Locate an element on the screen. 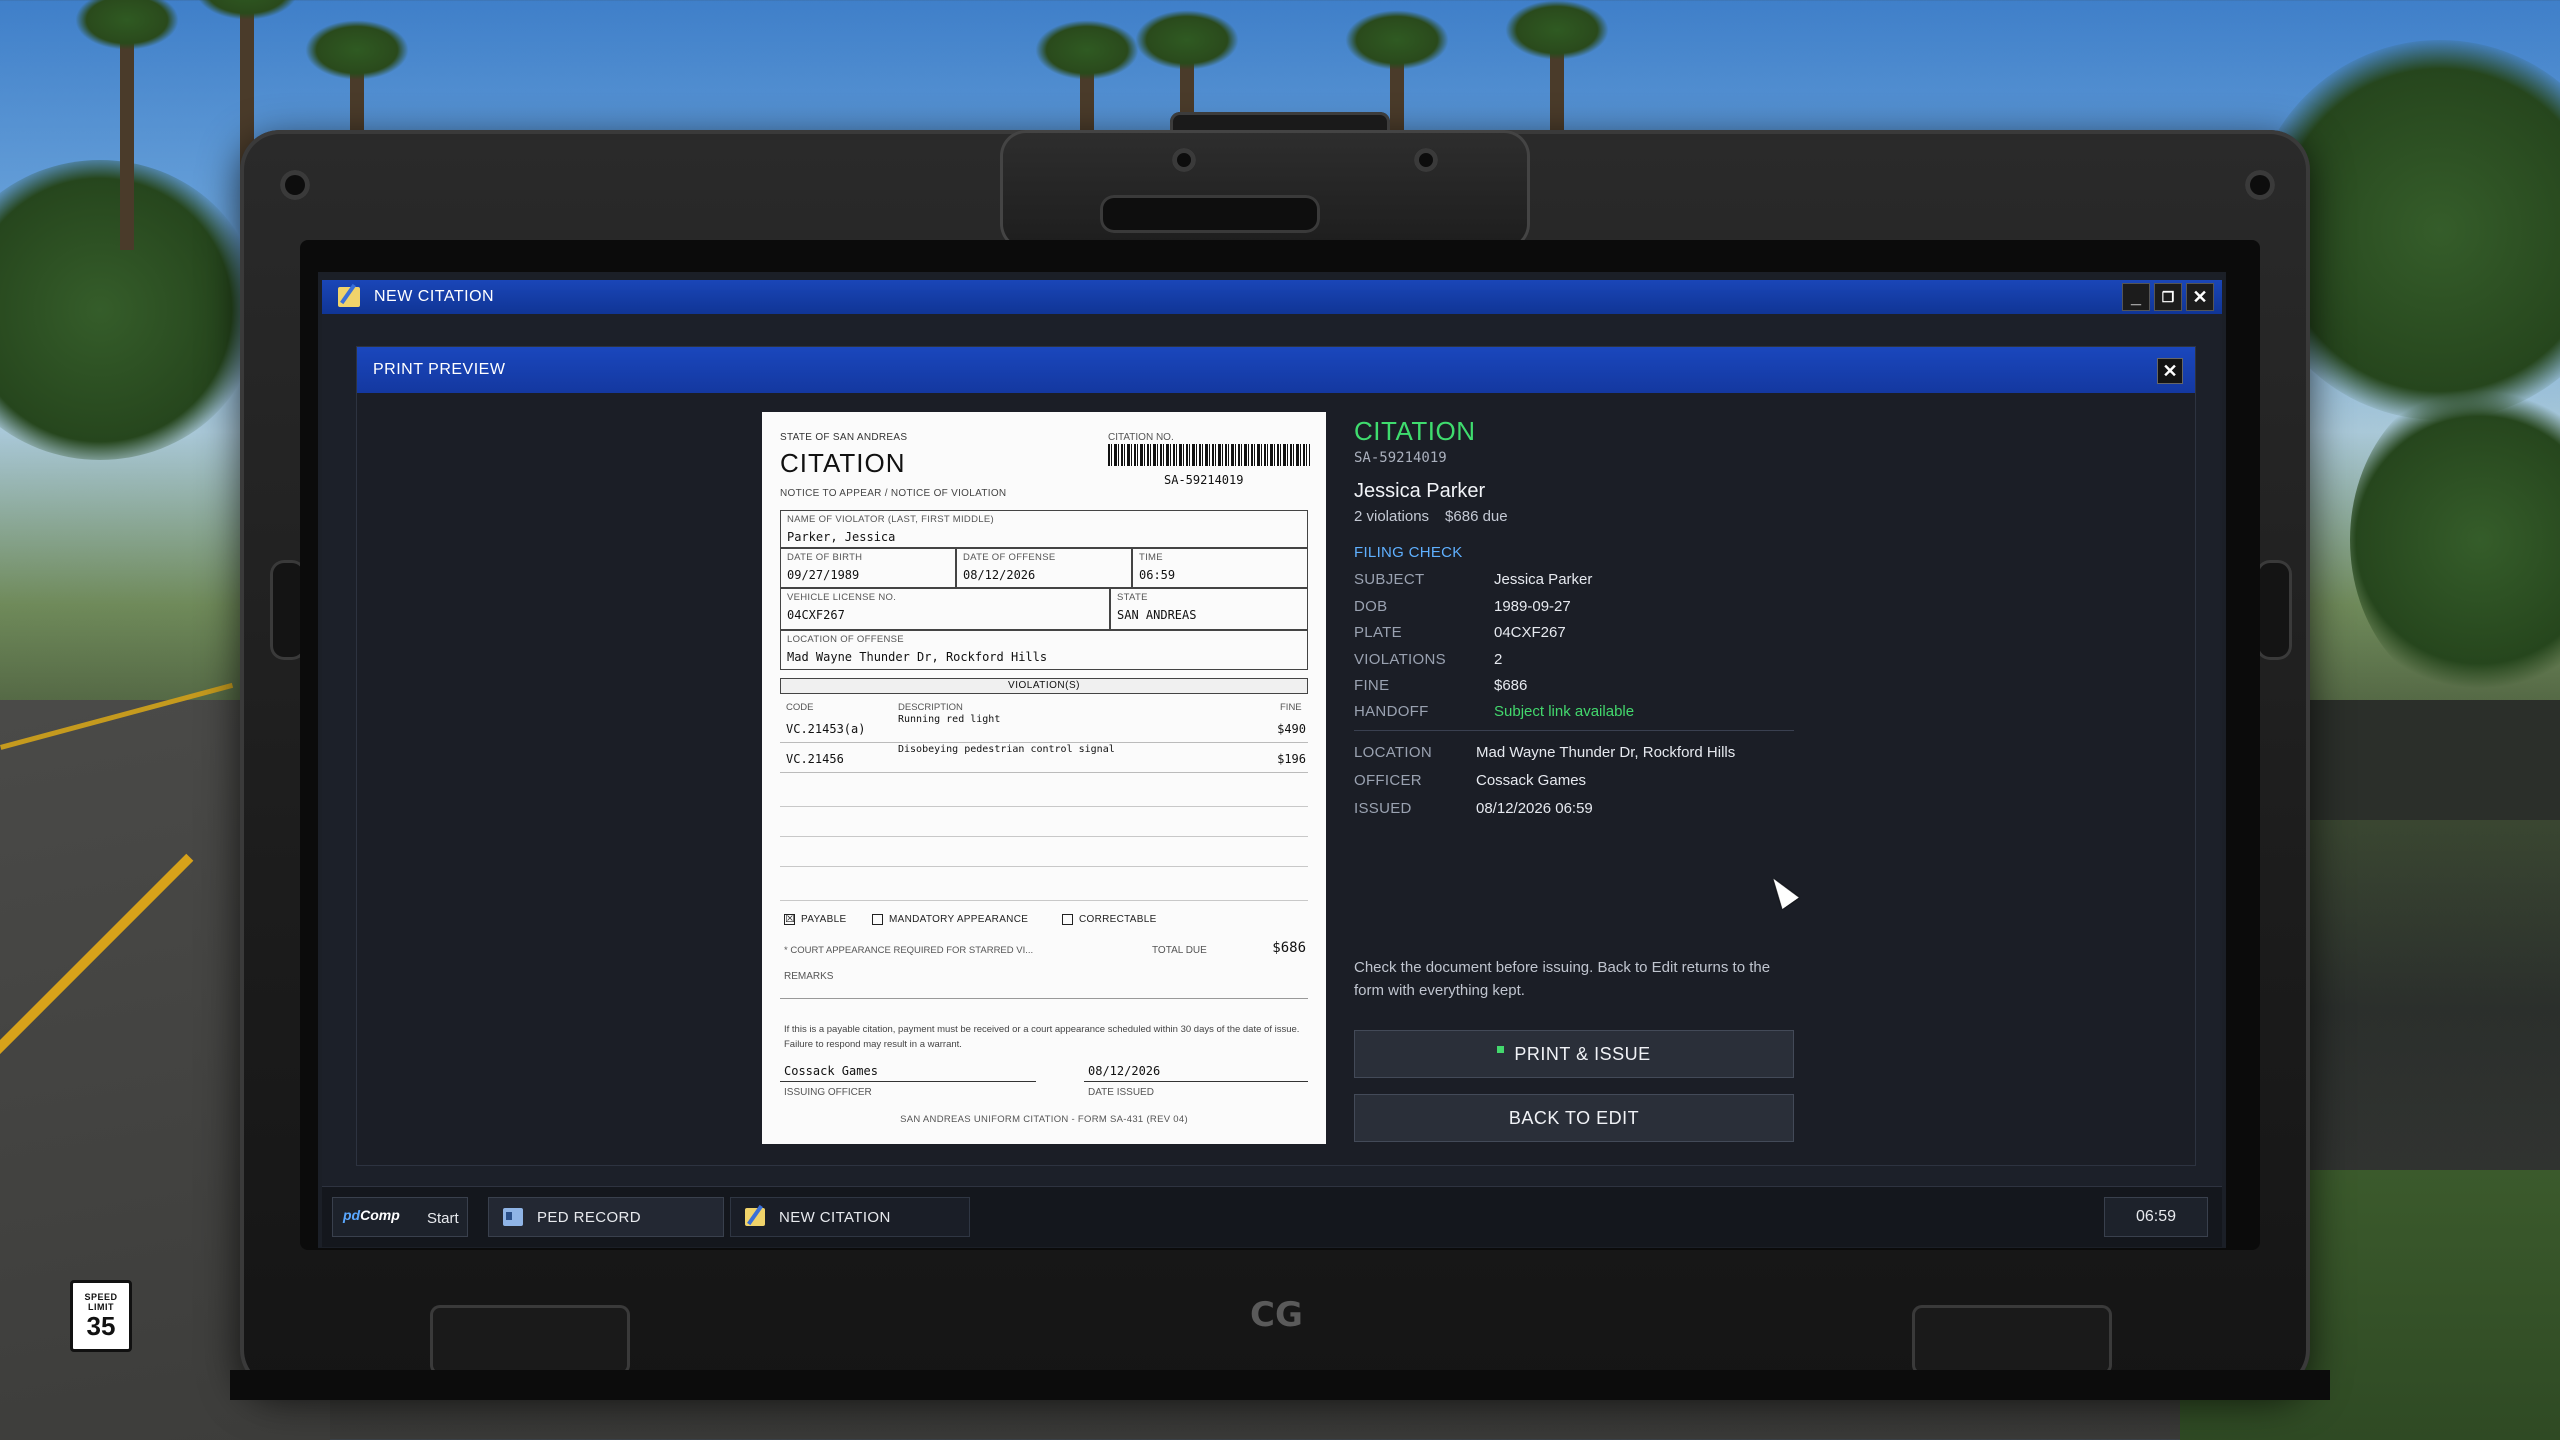 Image resolution: width=2560 pixels, height=1440 pixels. back-to-edit-label: BACK TO EDIT is located at coordinates (1574, 1118).